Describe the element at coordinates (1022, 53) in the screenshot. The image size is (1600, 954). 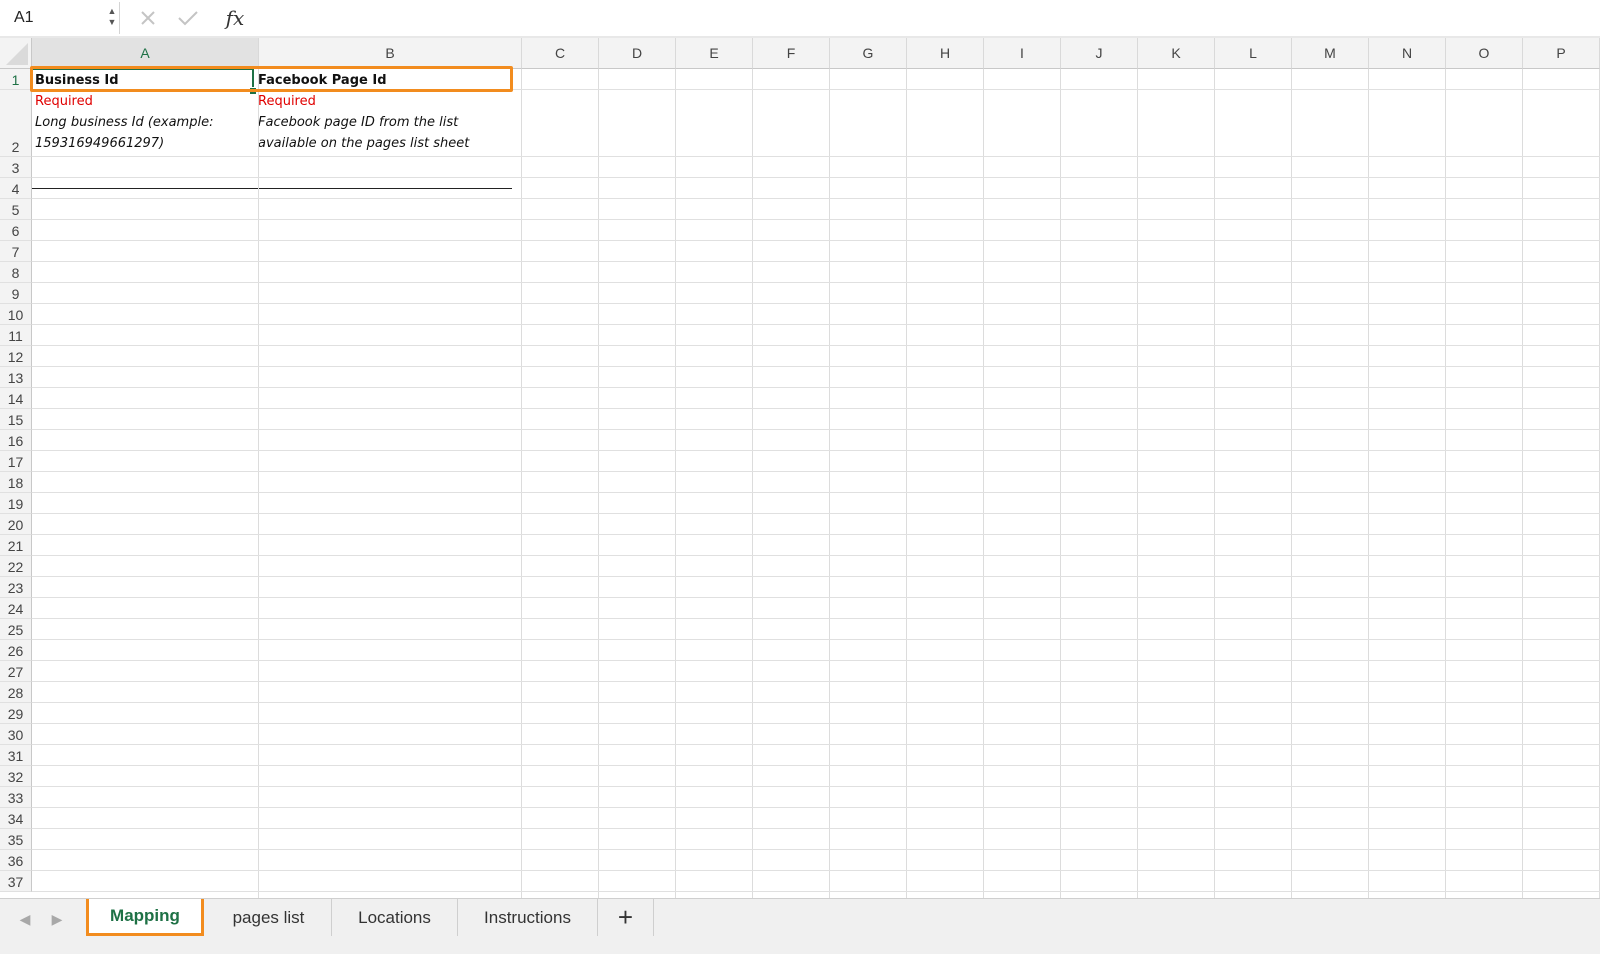
I see `column-header-i: I` at that location.